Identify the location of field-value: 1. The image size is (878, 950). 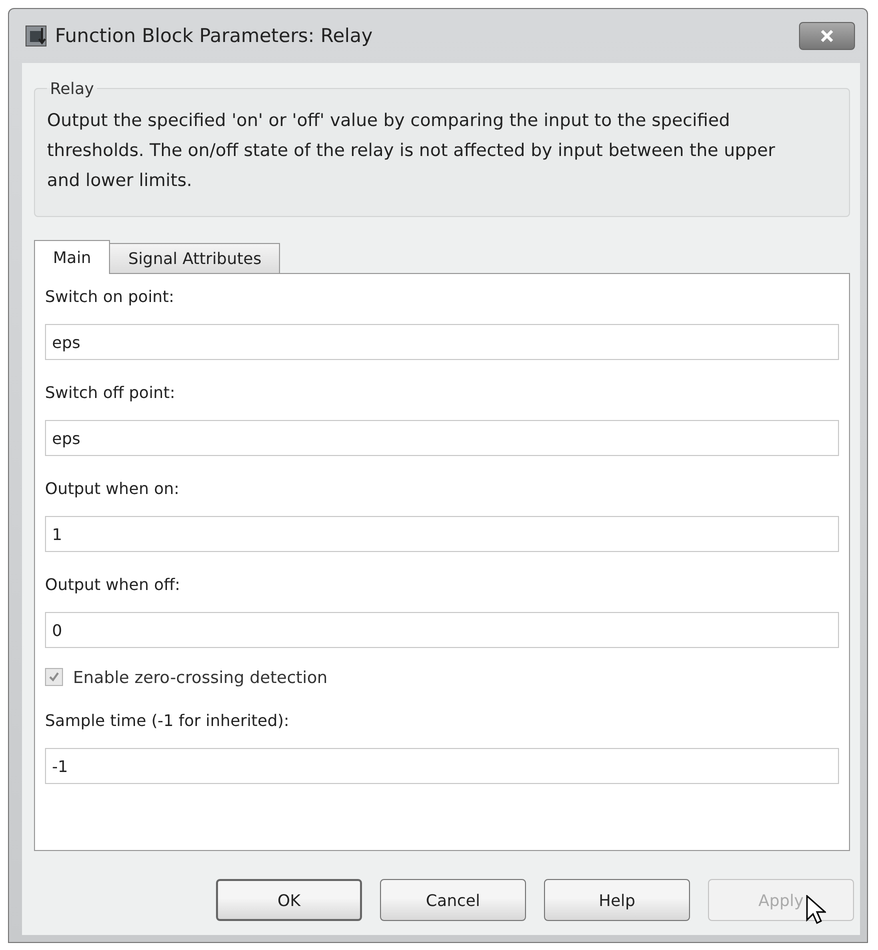
(57, 534).